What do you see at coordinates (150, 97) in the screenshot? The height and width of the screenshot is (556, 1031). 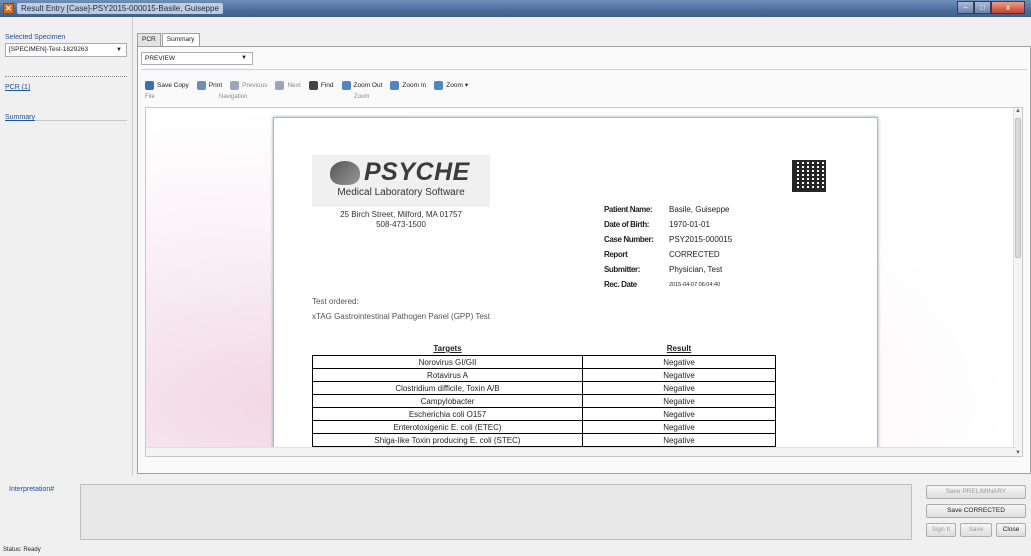 I see `toolbar-group-file: File` at bounding box center [150, 97].